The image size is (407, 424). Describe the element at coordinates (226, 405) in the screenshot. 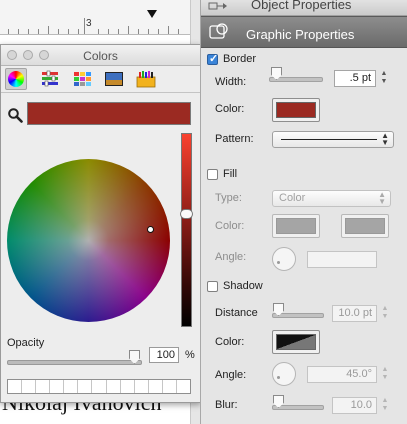

I see `shadow-blur-label: Blur:` at that location.